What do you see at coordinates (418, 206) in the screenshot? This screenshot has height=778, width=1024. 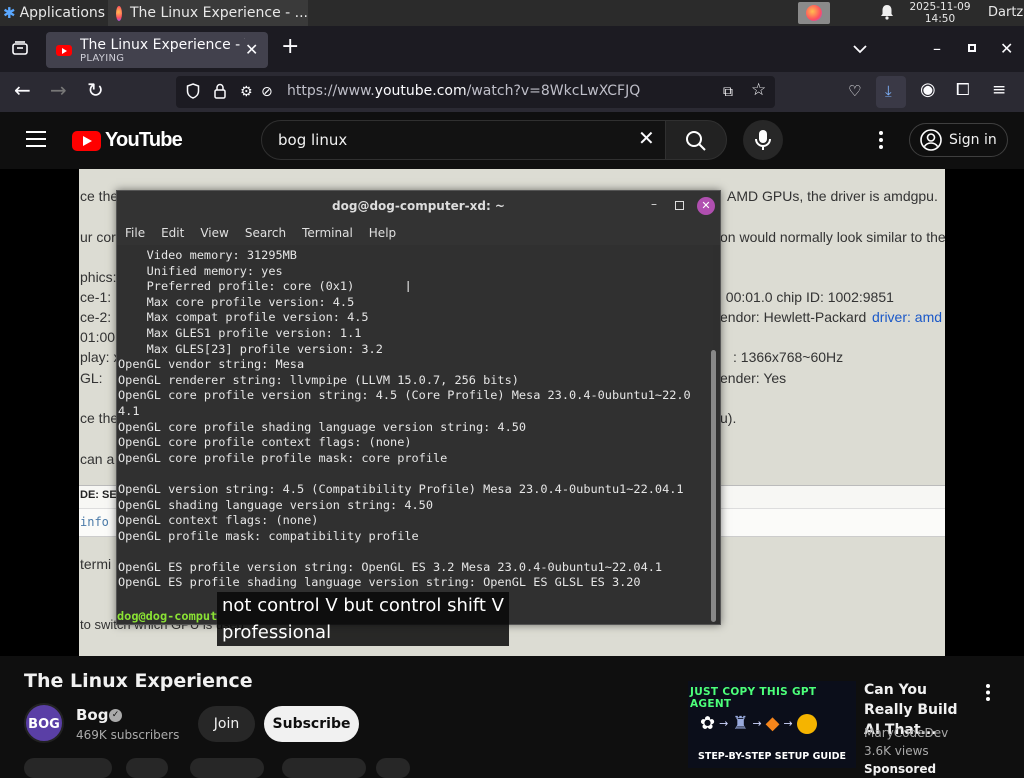 I see `terminal-title: dog@dog-computer-xd: ~` at bounding box center [418, 206].